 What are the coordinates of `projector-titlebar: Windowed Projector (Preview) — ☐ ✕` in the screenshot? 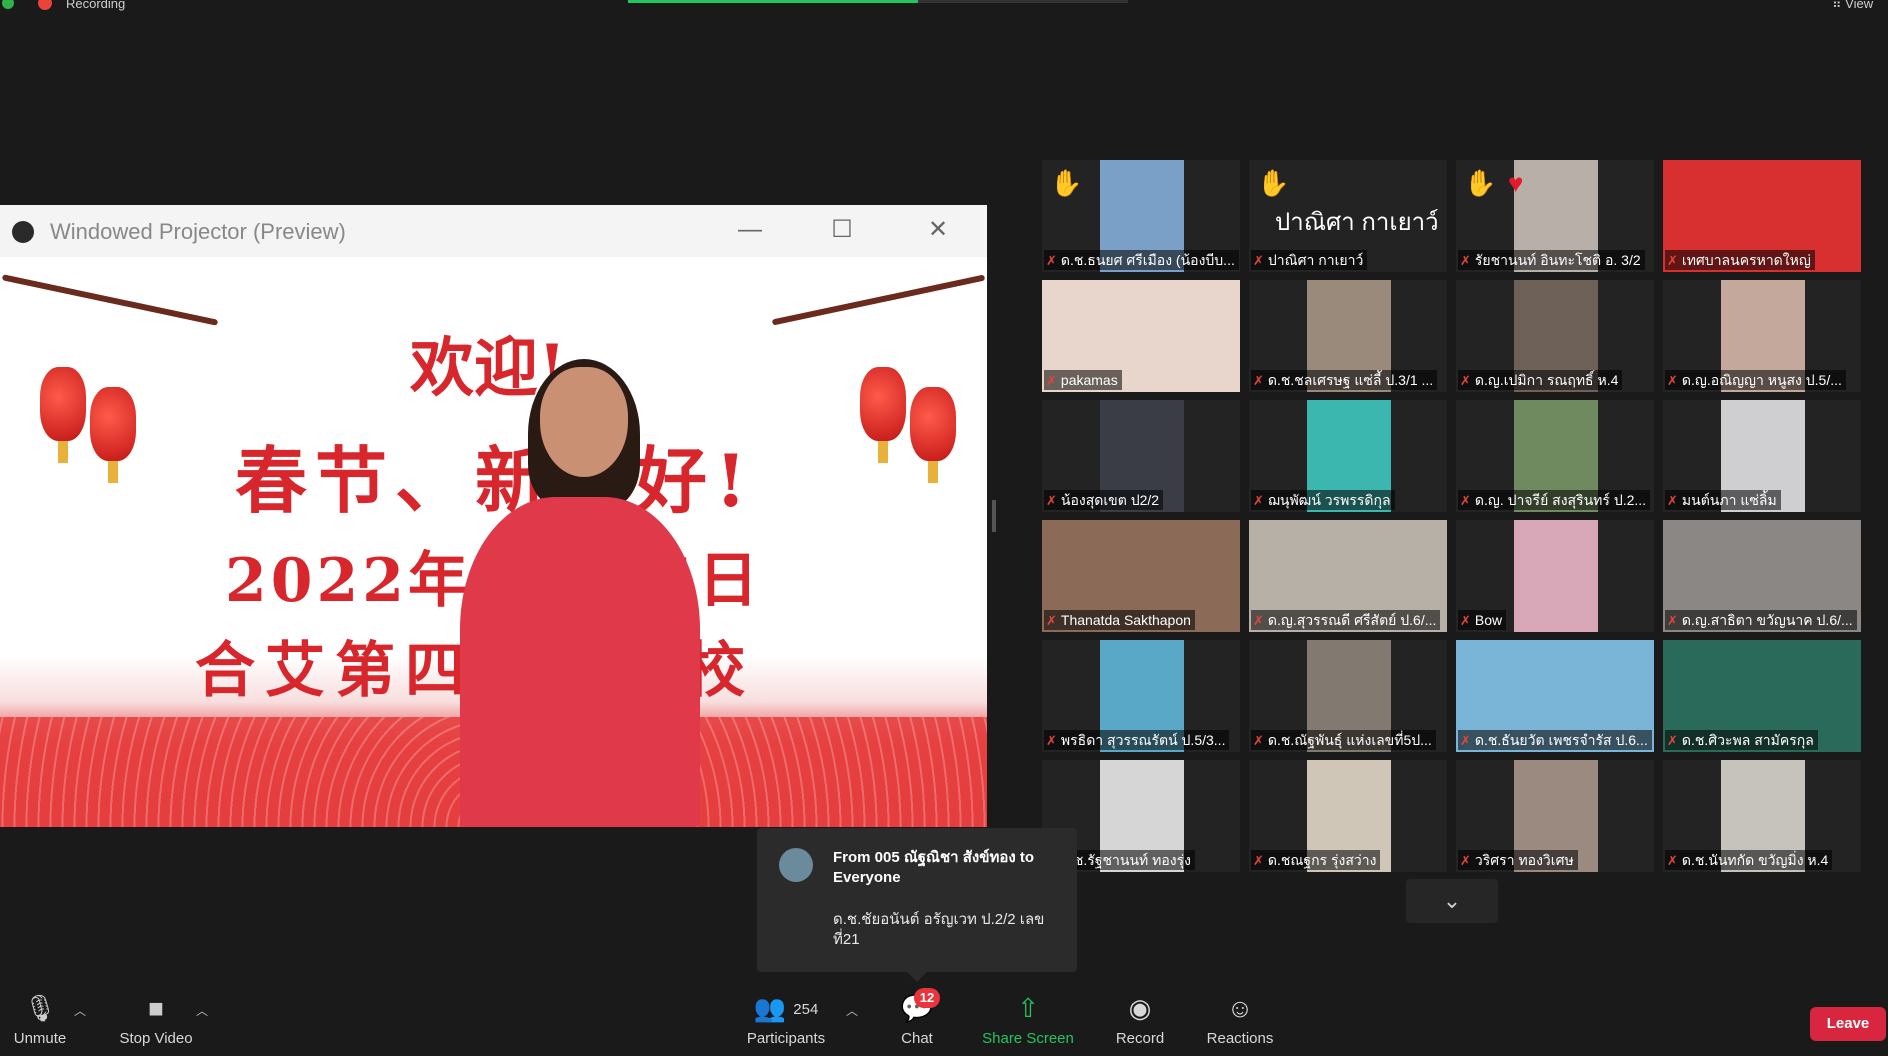 It's located at (493, 231).